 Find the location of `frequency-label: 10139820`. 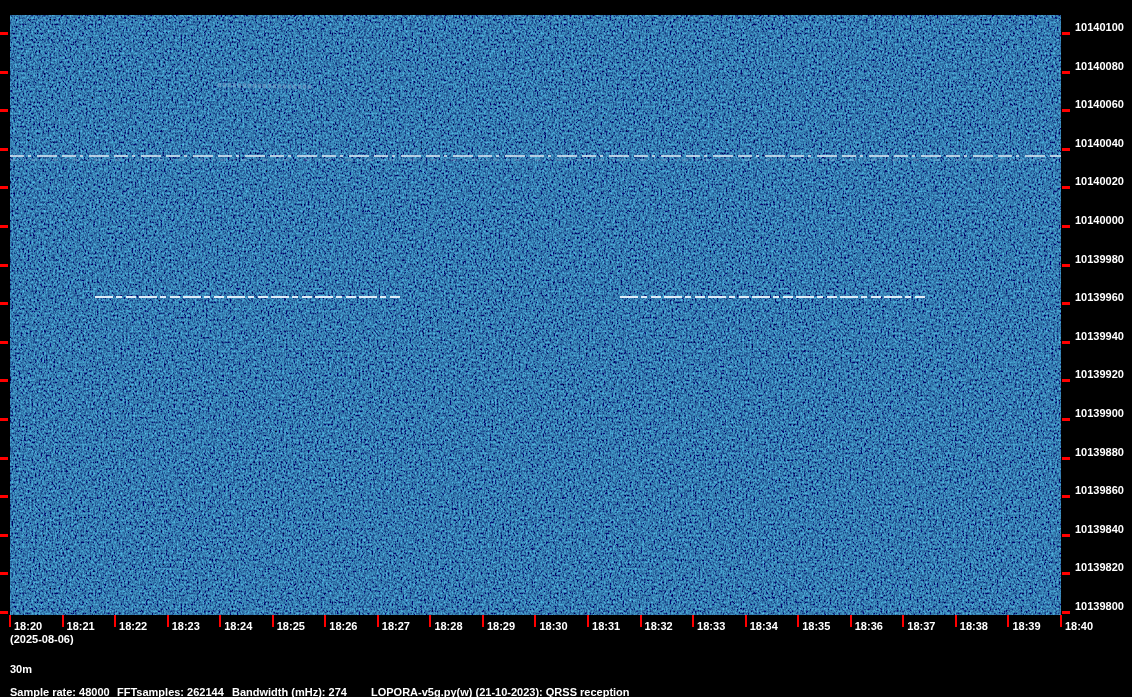

frequency-label: 10139820 is located at coordinates (1099, 568).